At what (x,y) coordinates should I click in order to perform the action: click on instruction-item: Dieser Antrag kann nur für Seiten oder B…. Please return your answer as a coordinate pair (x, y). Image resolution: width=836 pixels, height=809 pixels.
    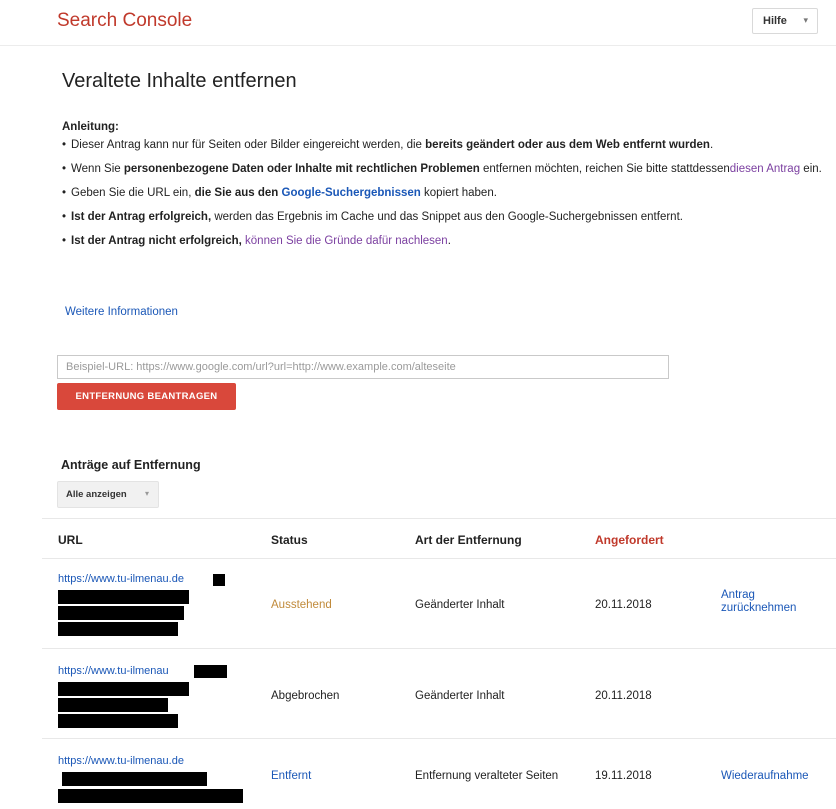
    Looking at the image, I should click on (447, 145).